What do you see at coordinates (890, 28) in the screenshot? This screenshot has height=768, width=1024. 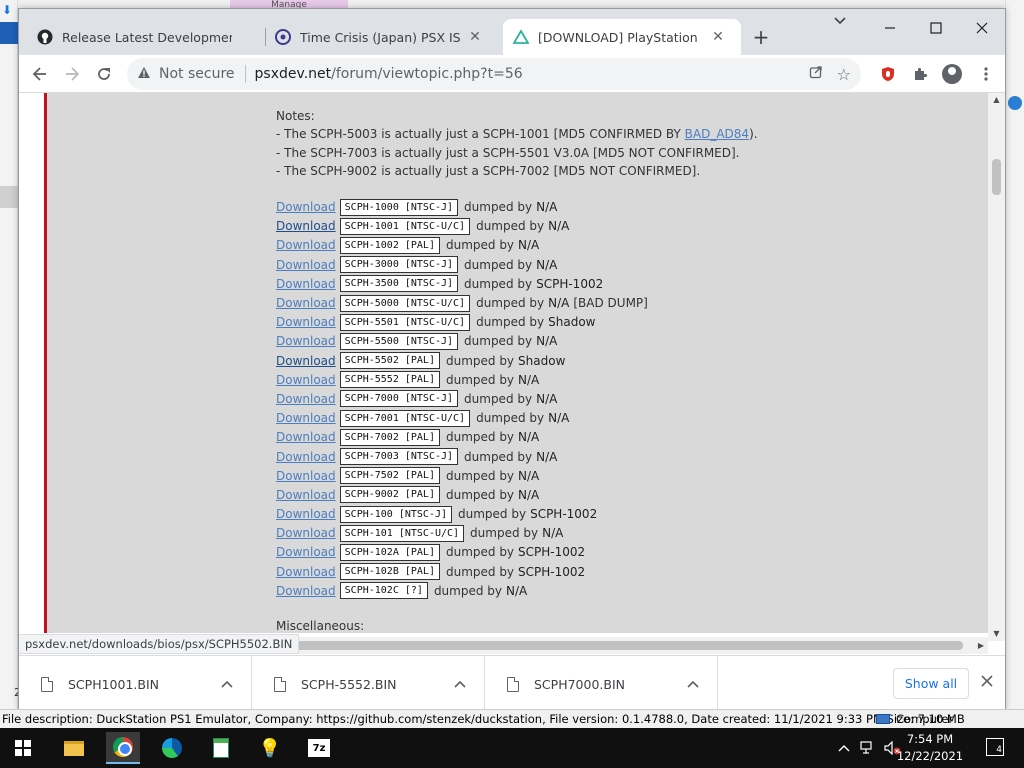 I see `minimize-button` at bounding box center [890, 28].